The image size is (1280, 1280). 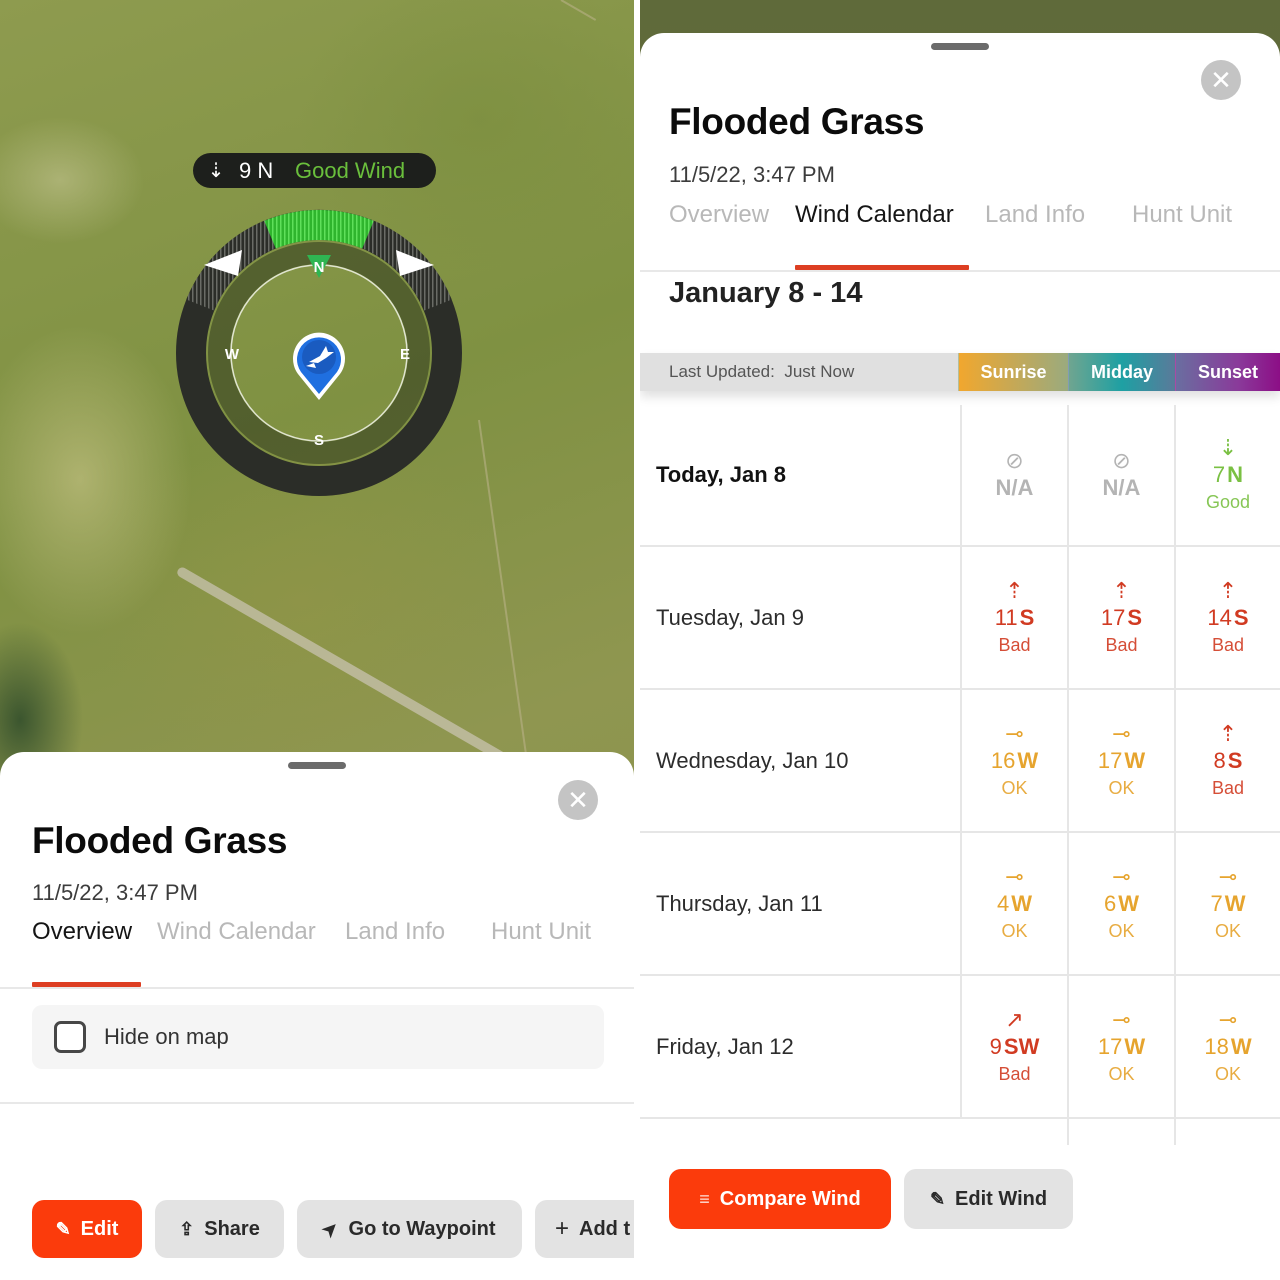 I want to click on tab-divider, so click(x=317, y=988).